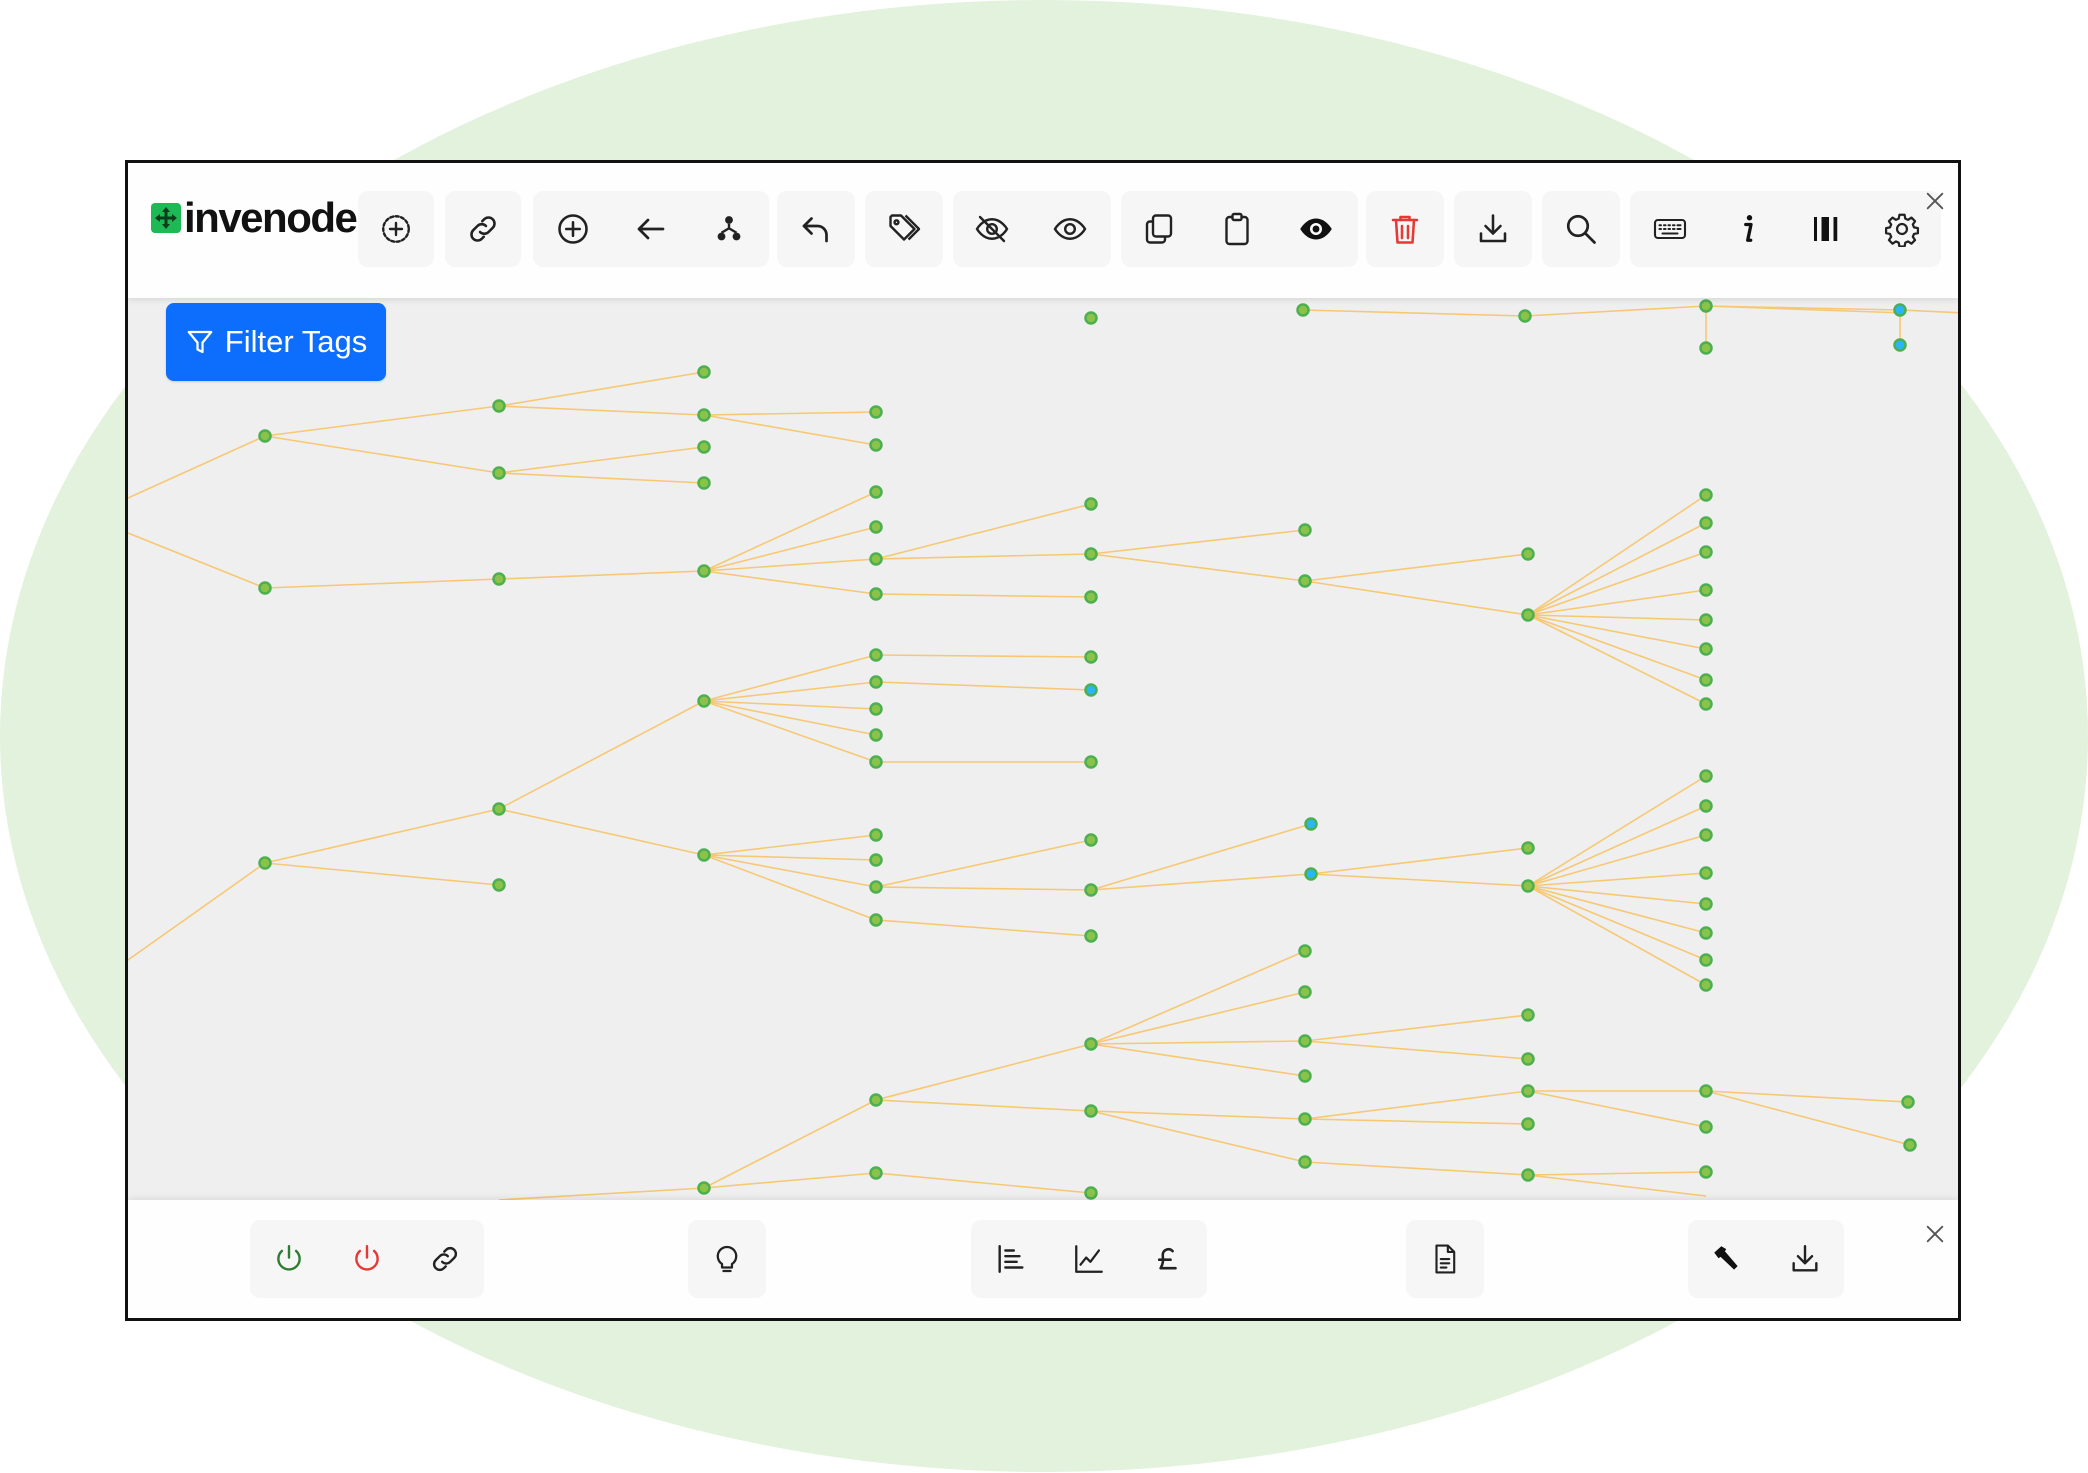  What do you see at coordinates (1727, 1259) in the screenshot?
I see `build-button` at bounding box center [1727, 1259].